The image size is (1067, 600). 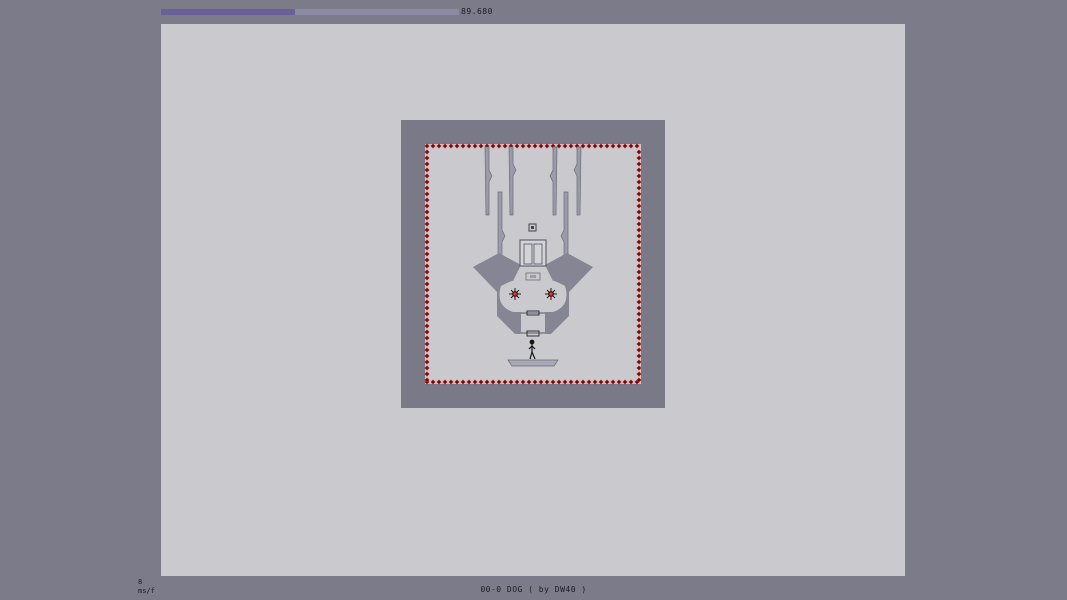 What do you see at coordinates (533, 589) in the screenshot?
I see `level-title: 00-0 DOG ( by DW40 )` at bounding box center [533, 589].